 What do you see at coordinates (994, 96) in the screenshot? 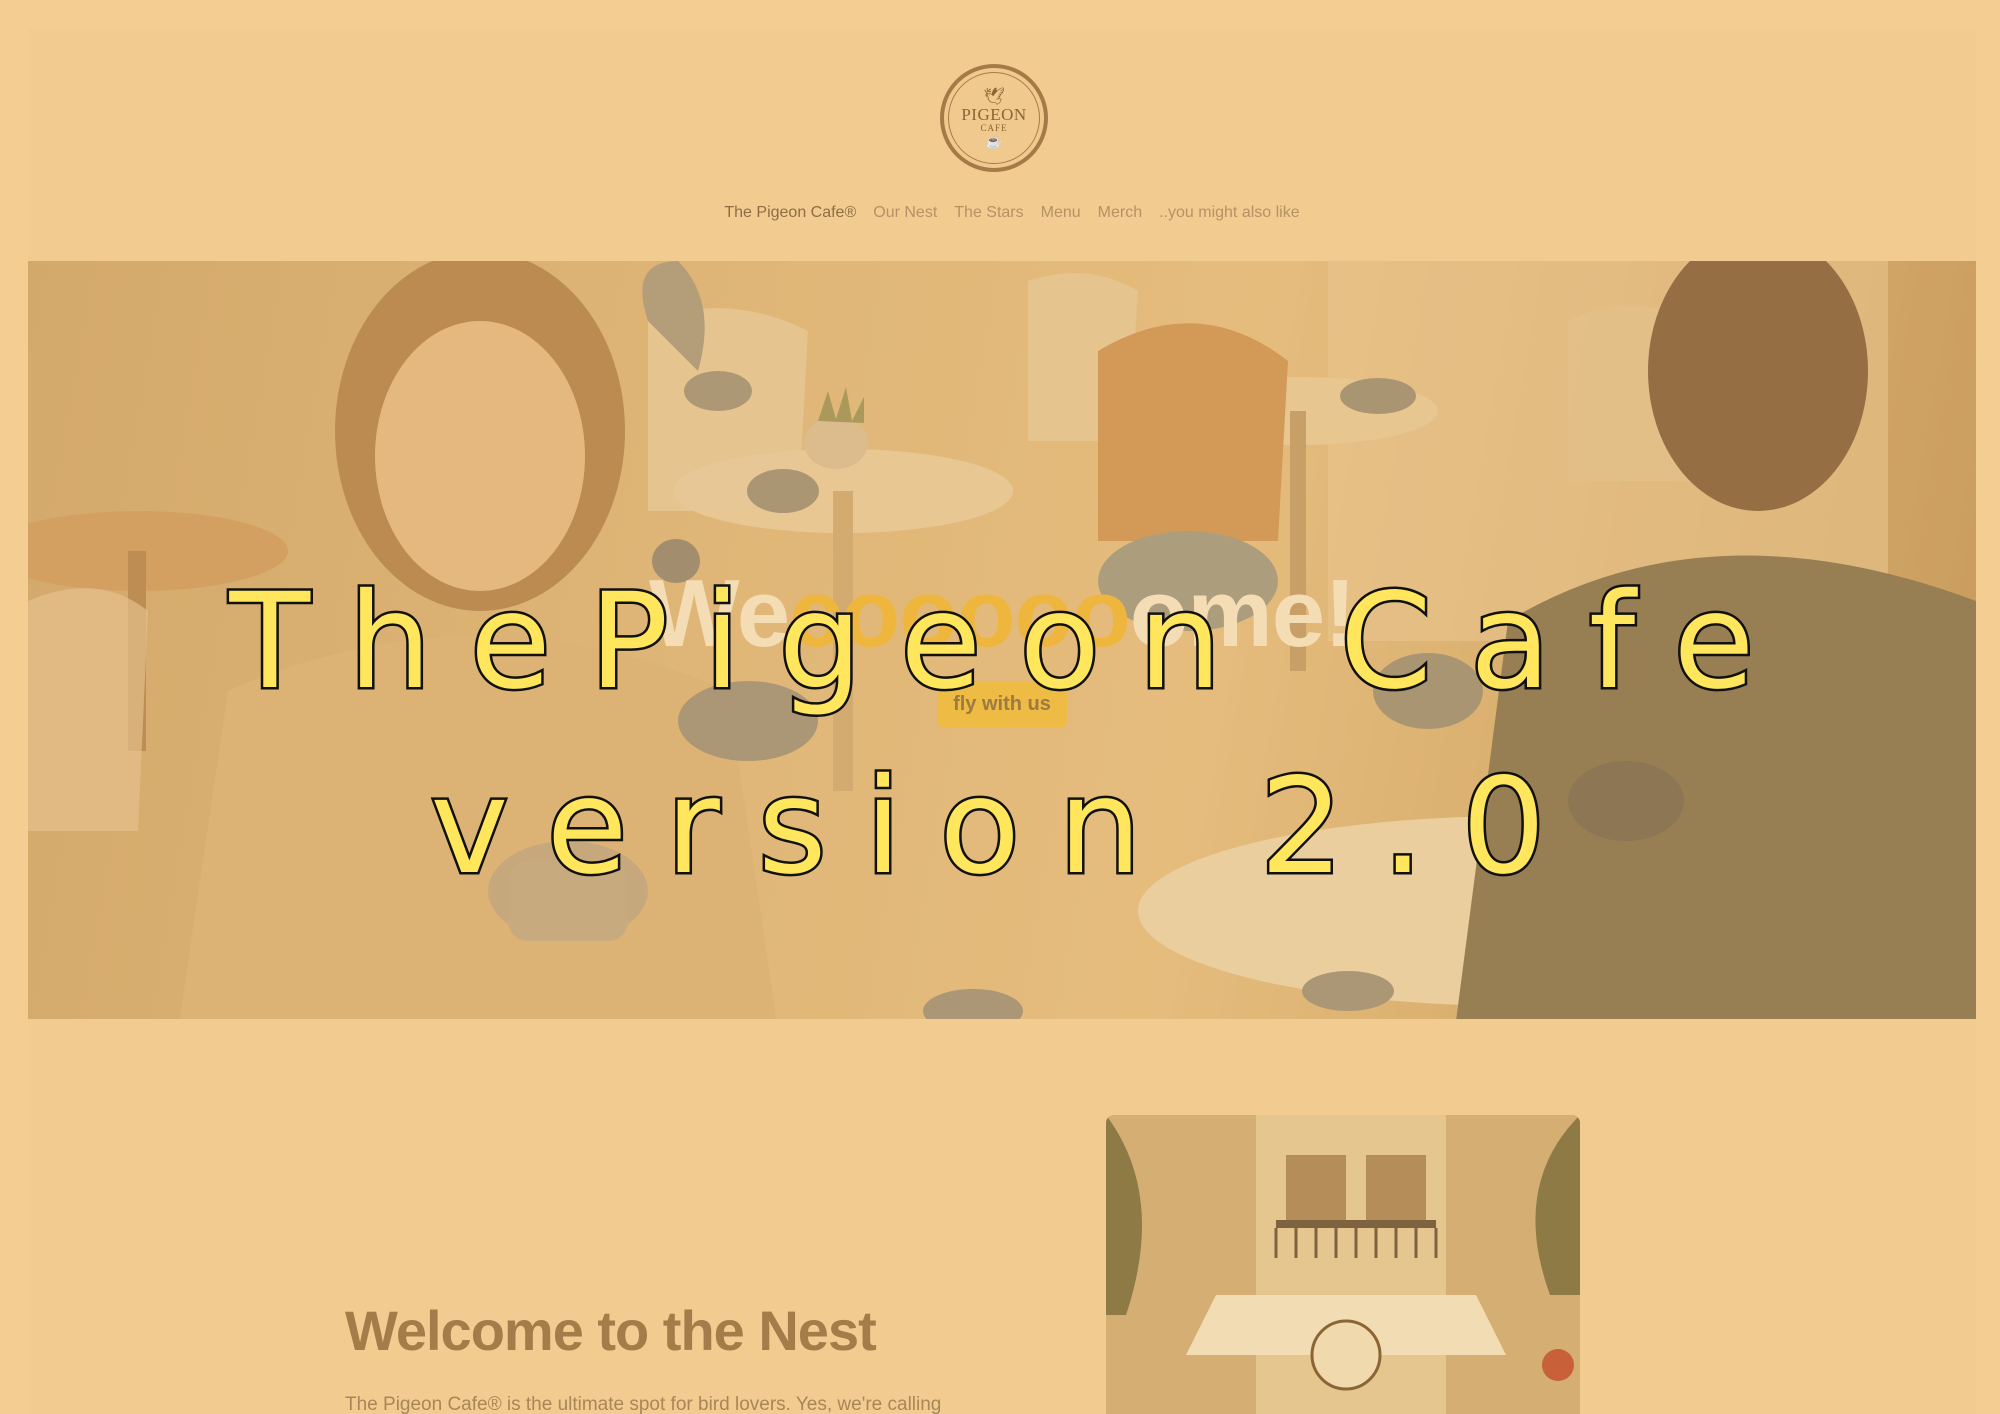
I see `pigeon-icon: 🕊` at bounding box center [994, 96].